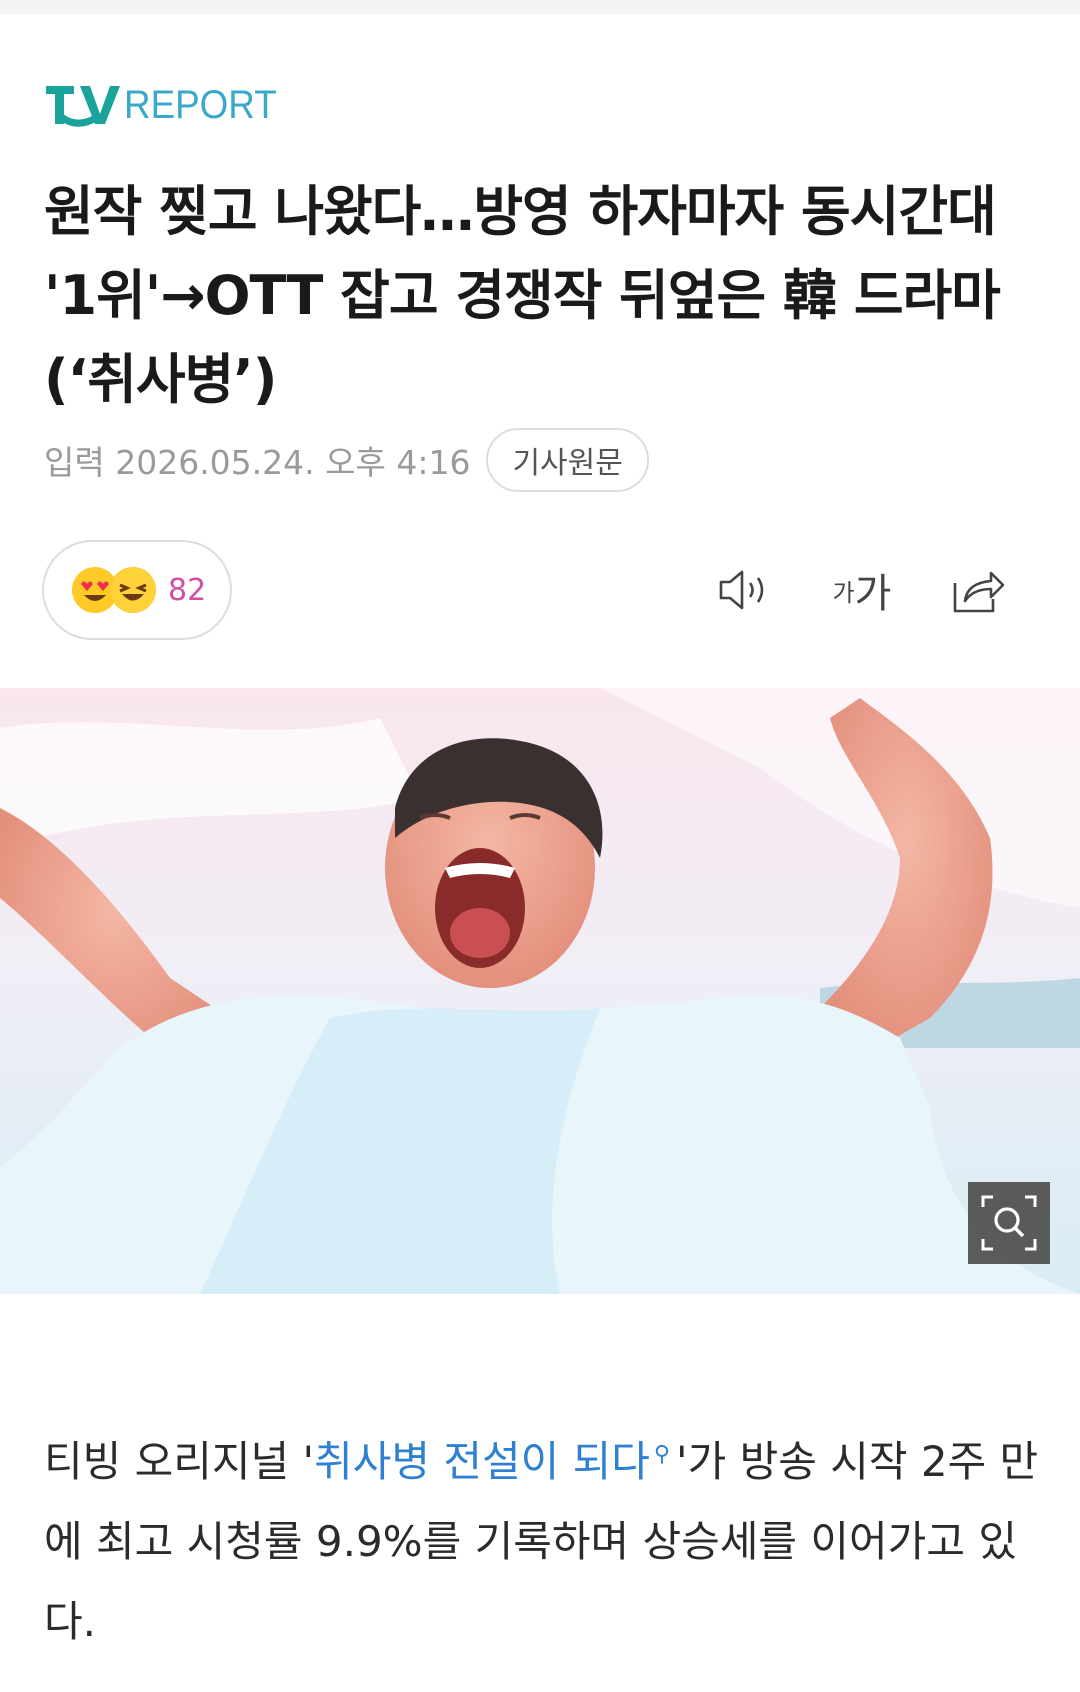 The image size is (1080, 1692). Describe the element at coordinates (257, 462) in the screenshot. I see `publish-date: 입력 2026.05.24. 오후 4:16` at that location.